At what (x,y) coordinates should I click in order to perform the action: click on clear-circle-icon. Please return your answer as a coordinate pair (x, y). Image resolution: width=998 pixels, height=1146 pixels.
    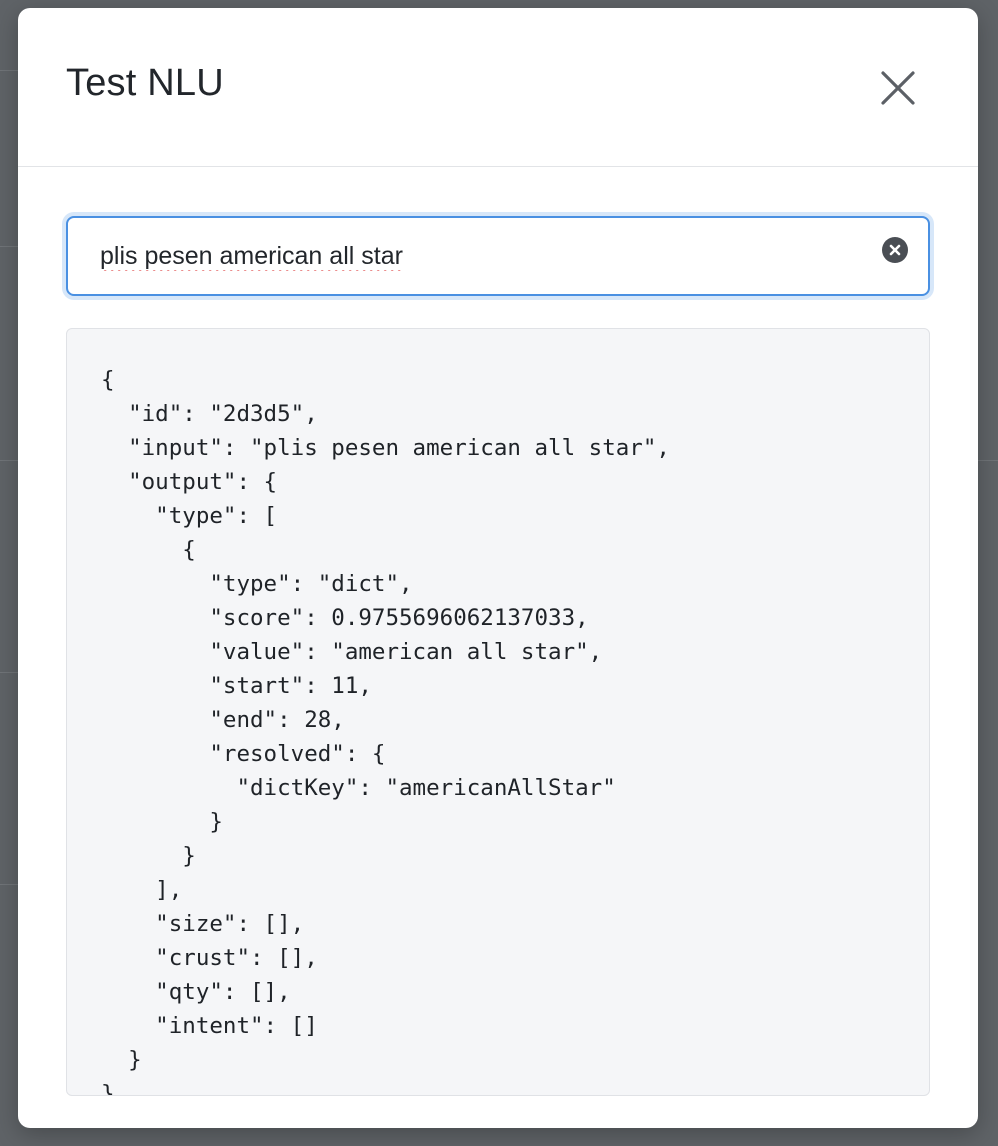
    Looking at the image, I should click on (895, 250).